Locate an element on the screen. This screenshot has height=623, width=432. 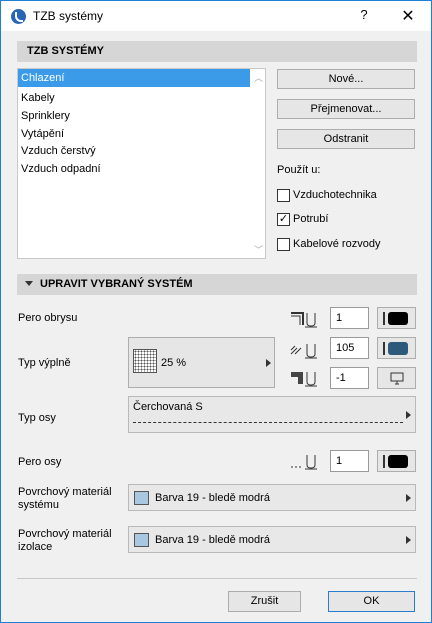
checkbox-kabelove-rozvody: Kabelové rozvody is located at coordinates (347, 245).